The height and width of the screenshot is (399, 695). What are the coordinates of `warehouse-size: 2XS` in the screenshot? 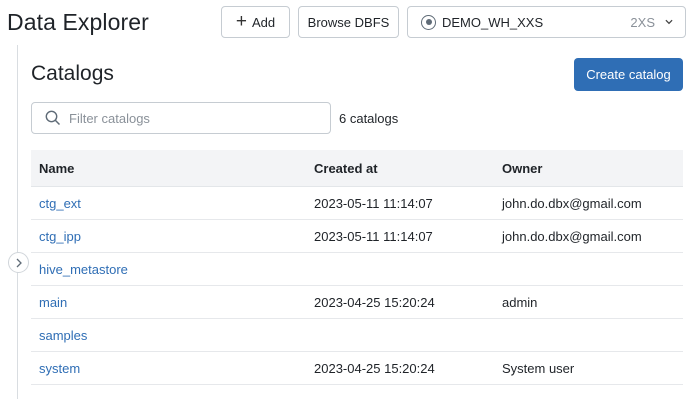 It's located at (642, 22).